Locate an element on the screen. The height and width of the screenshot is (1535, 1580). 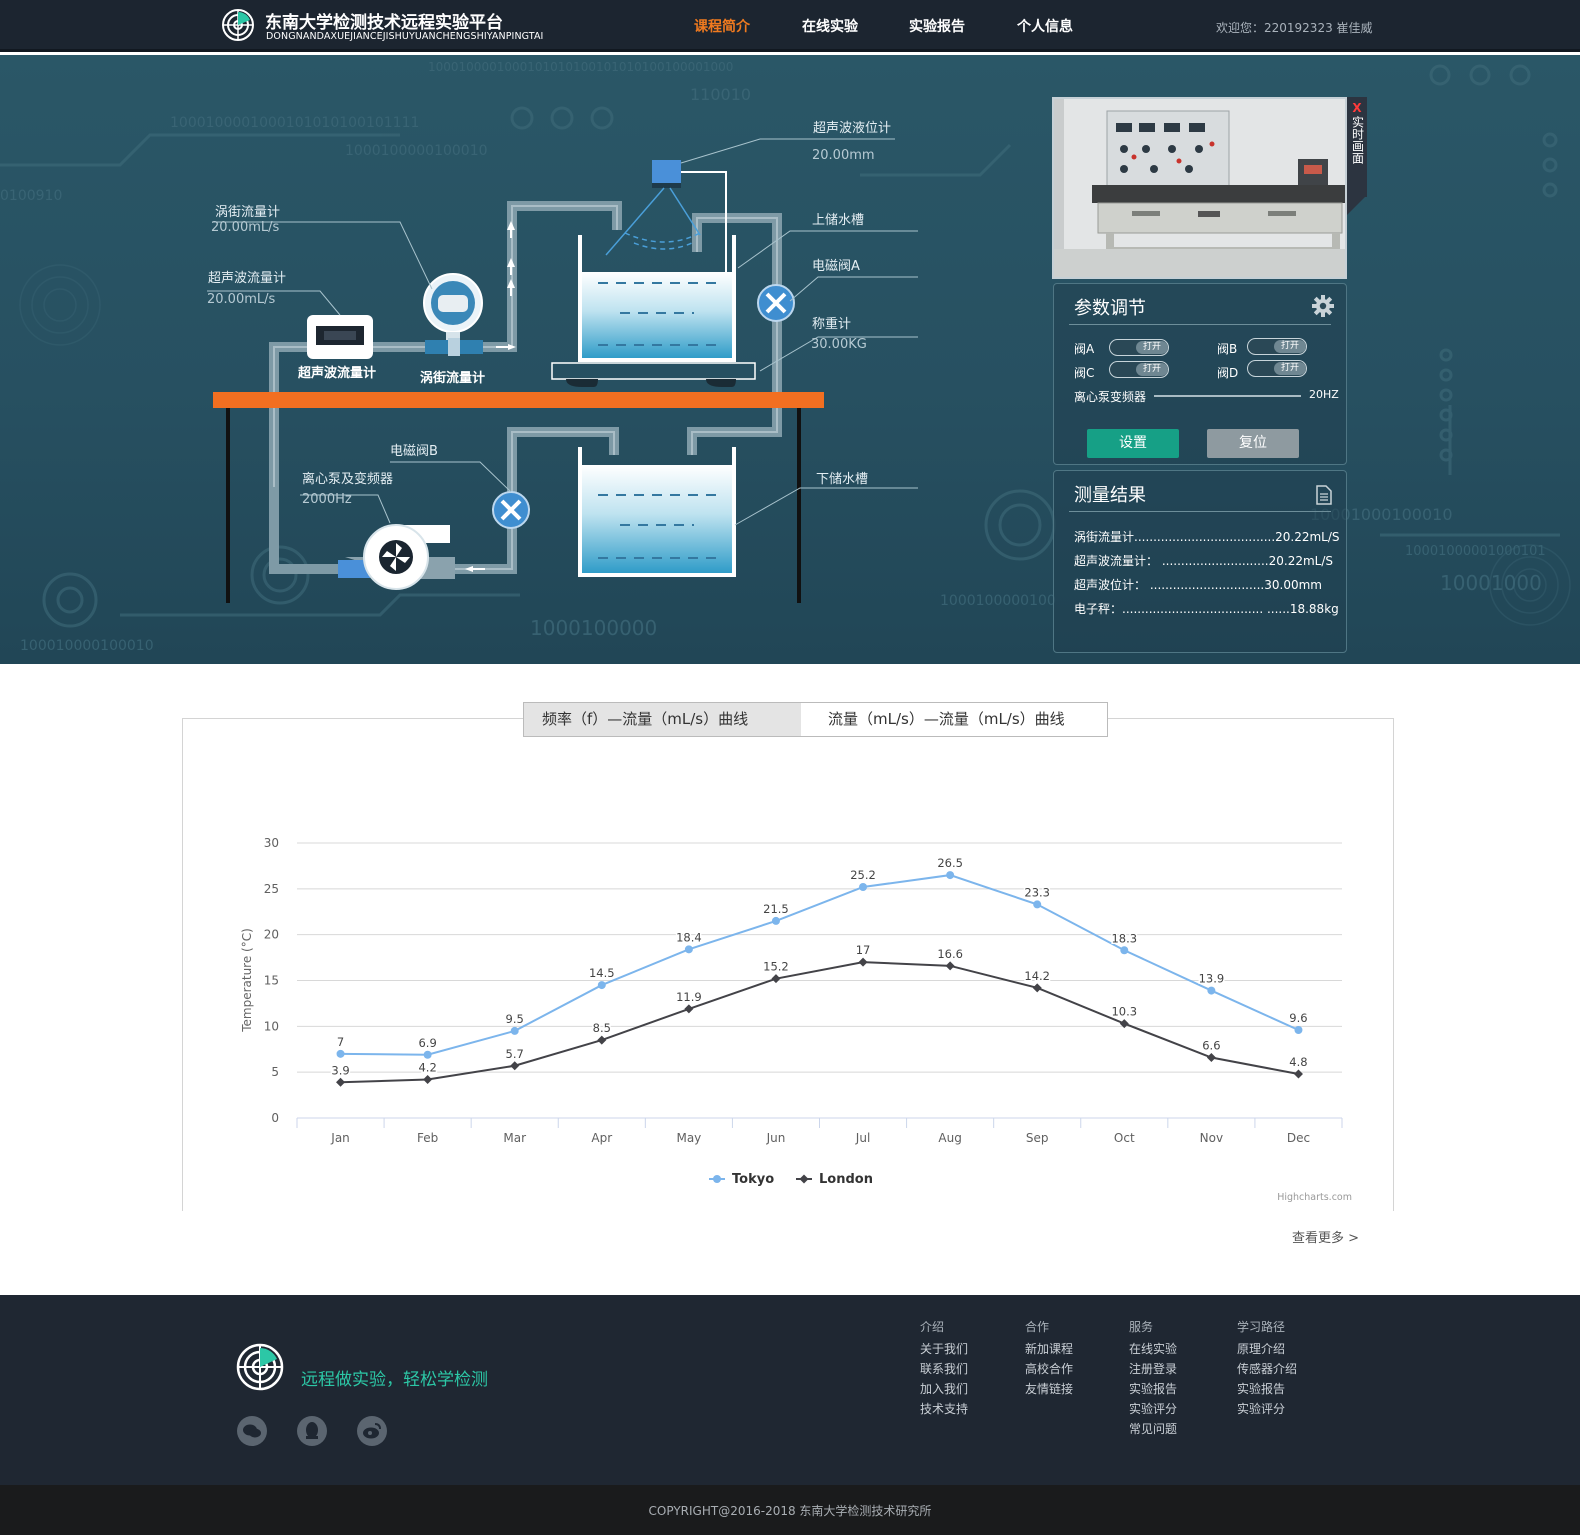
chart-data-label: 9.6 is located at coordinates (1298, 1018).